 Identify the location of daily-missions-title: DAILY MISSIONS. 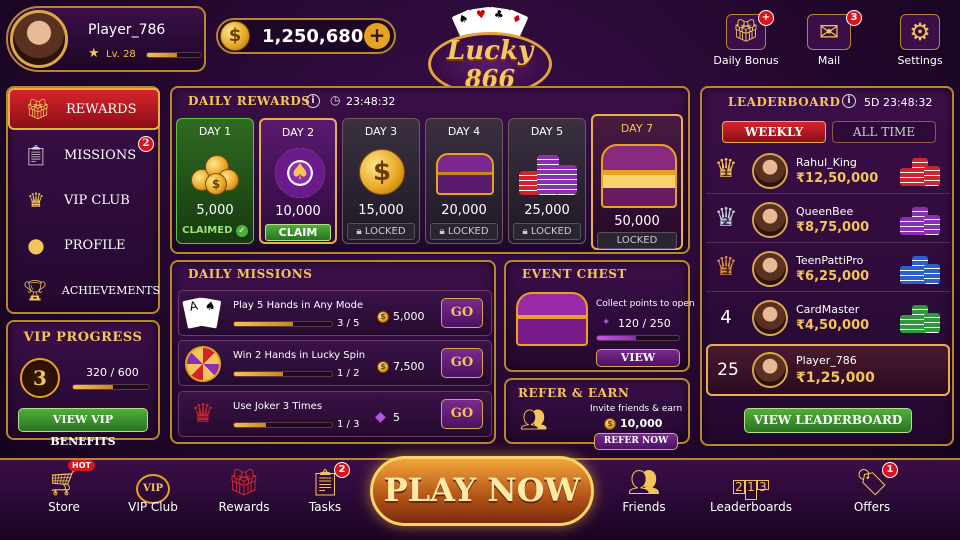
(250, 274).